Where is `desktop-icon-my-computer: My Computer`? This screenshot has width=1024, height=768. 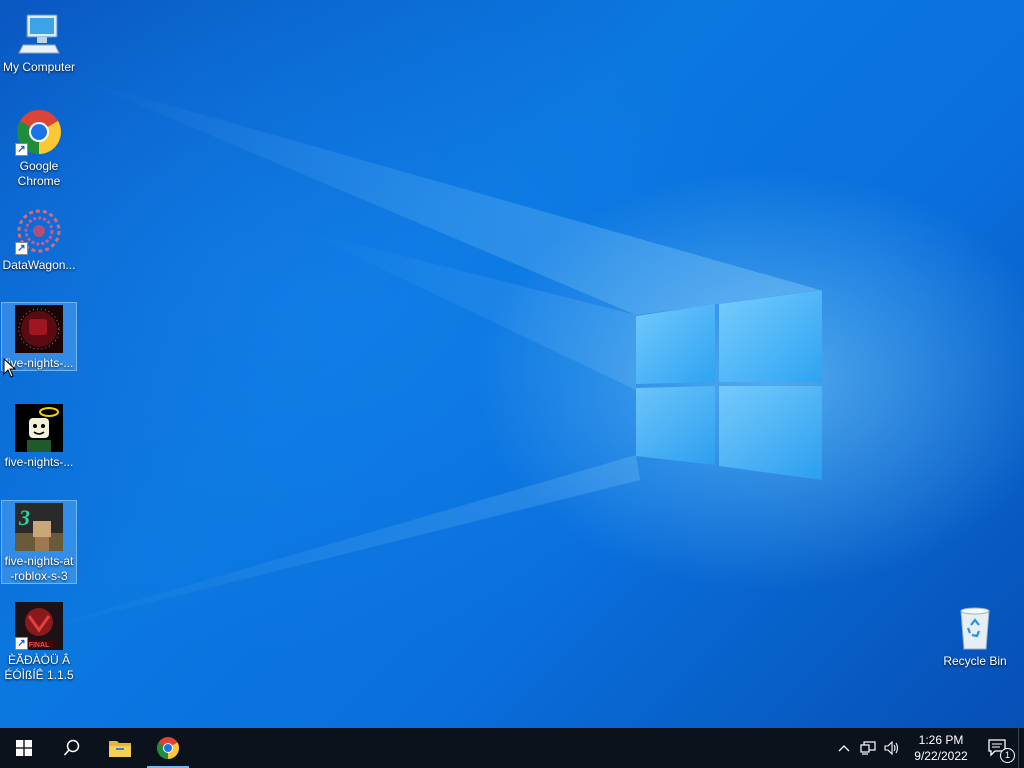 desktop-icon-my-computer: My Computer is located at coordinates (39, 41).